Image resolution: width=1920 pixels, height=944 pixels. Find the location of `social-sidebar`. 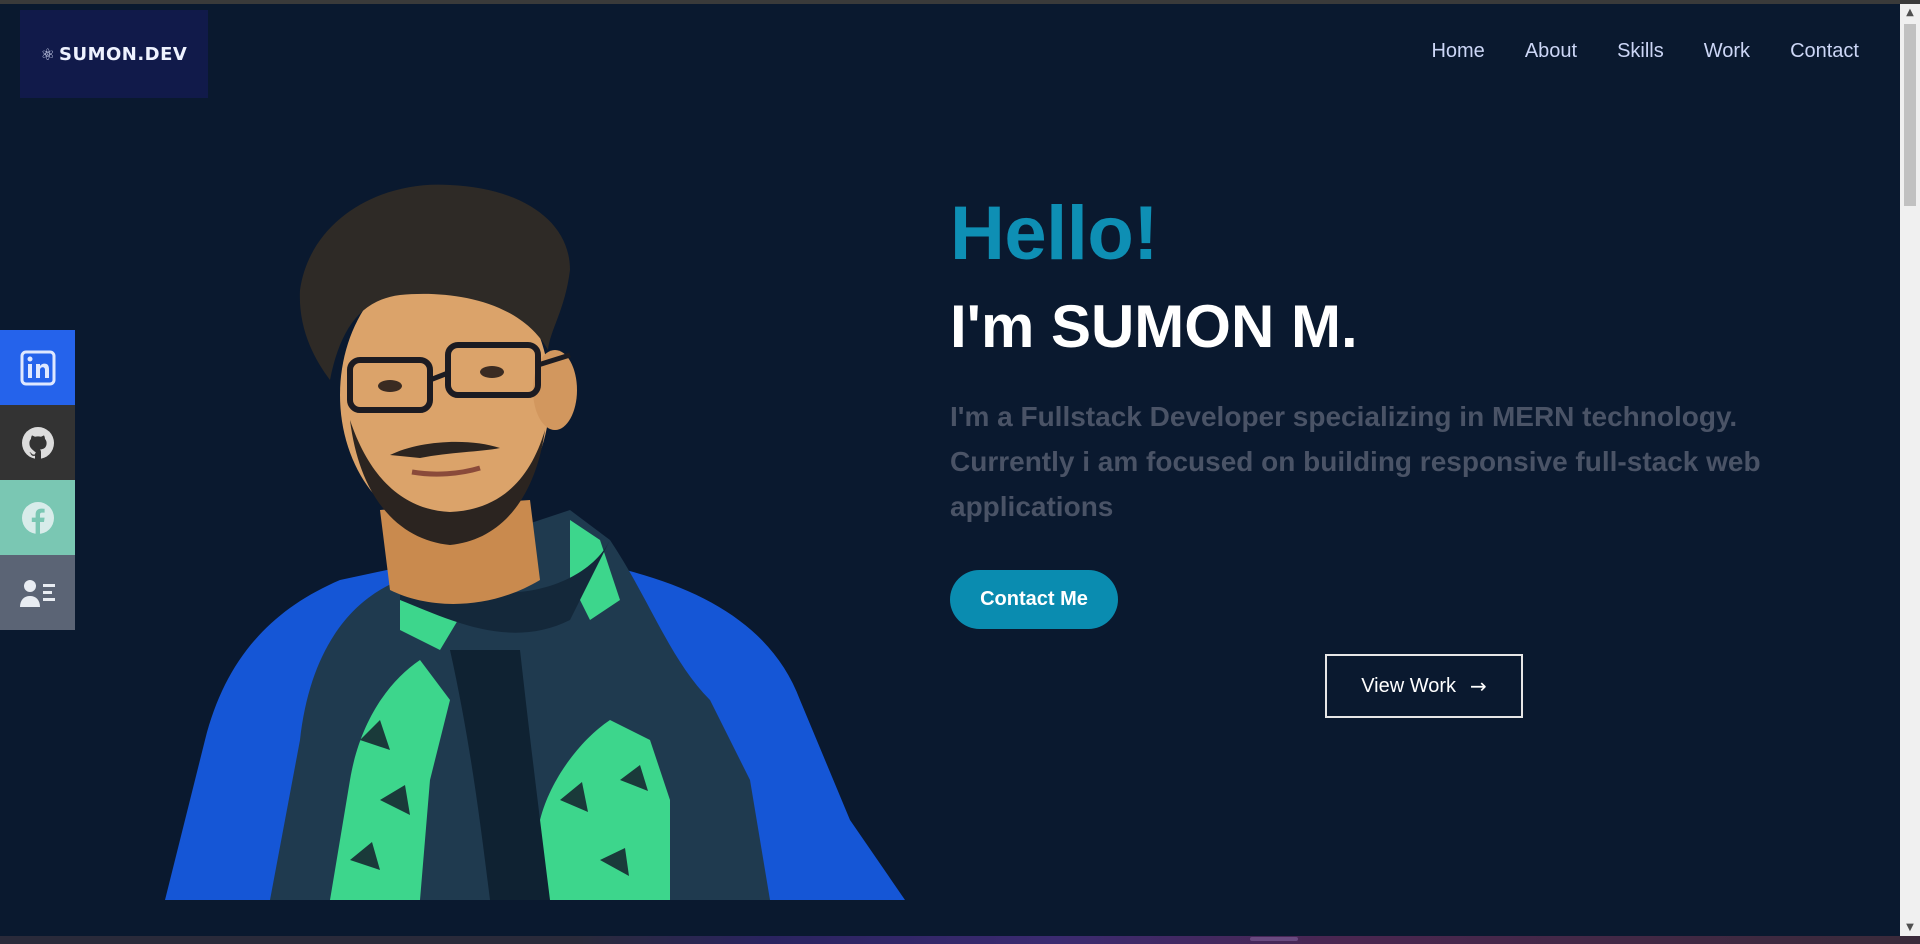

social-sidebar is located at coordinates (37, 480).